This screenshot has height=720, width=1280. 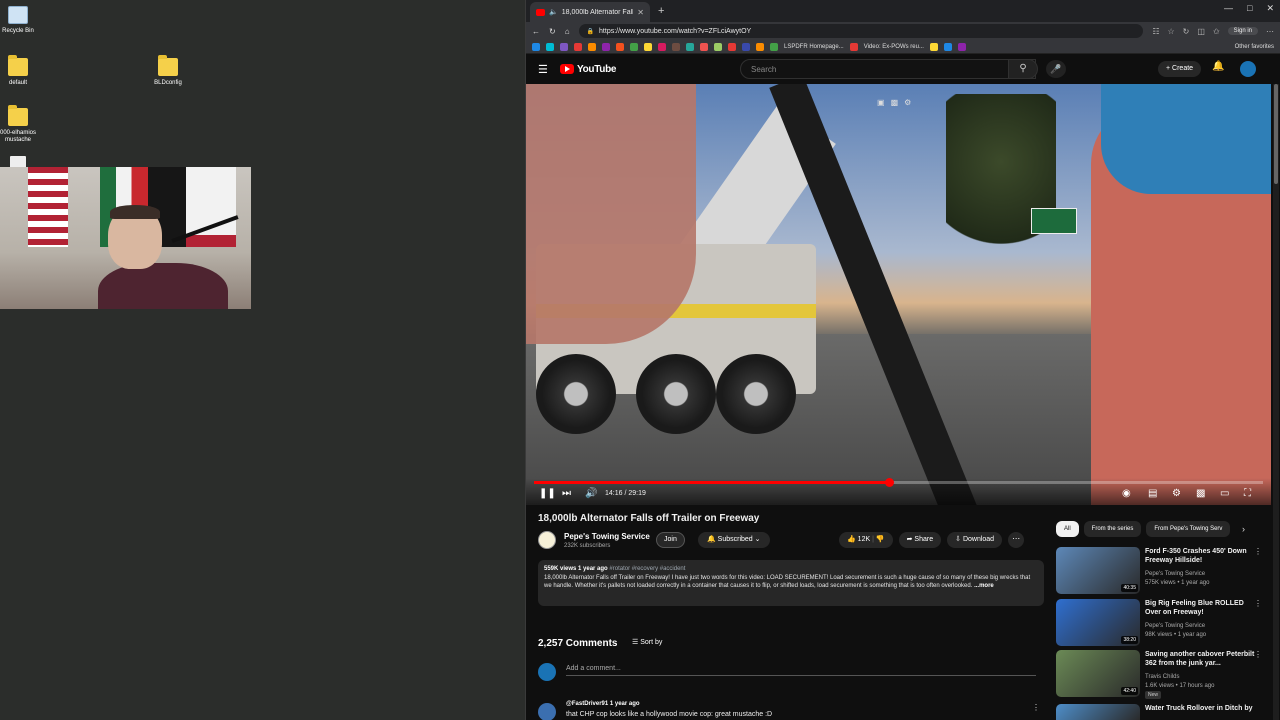 I want to click on back-icon: ←, so click(x=536, y=31).